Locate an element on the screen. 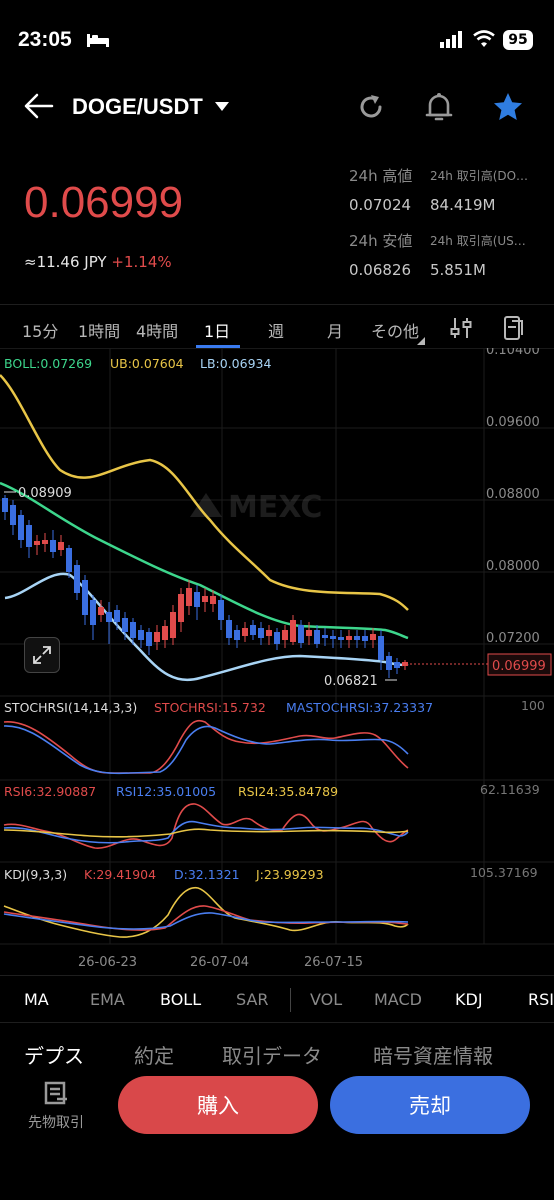  high-value: 0.07024 is located at coordinates (380, 205).